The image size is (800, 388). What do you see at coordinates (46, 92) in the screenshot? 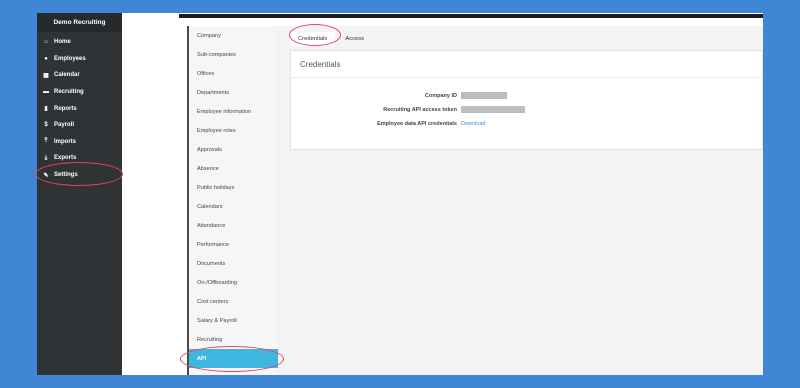
I see `recruiting-icon: ▬` at bounding box center [46, 92].